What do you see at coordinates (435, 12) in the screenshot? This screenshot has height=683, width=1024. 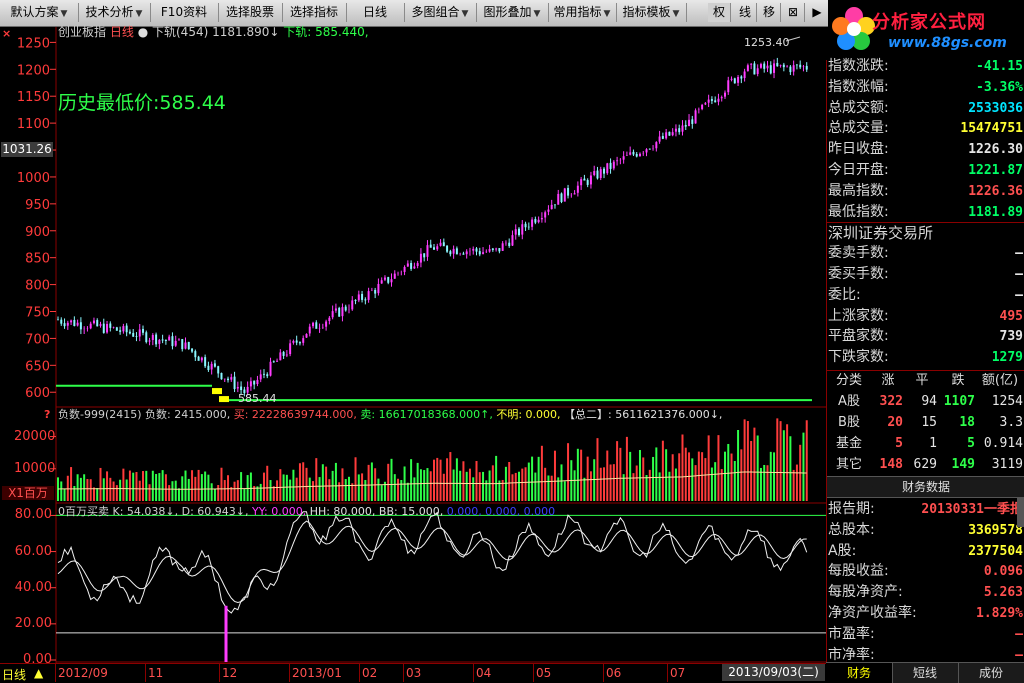 I see `toolbar-button-label: 多图组合` at bounding box center [435, 12].